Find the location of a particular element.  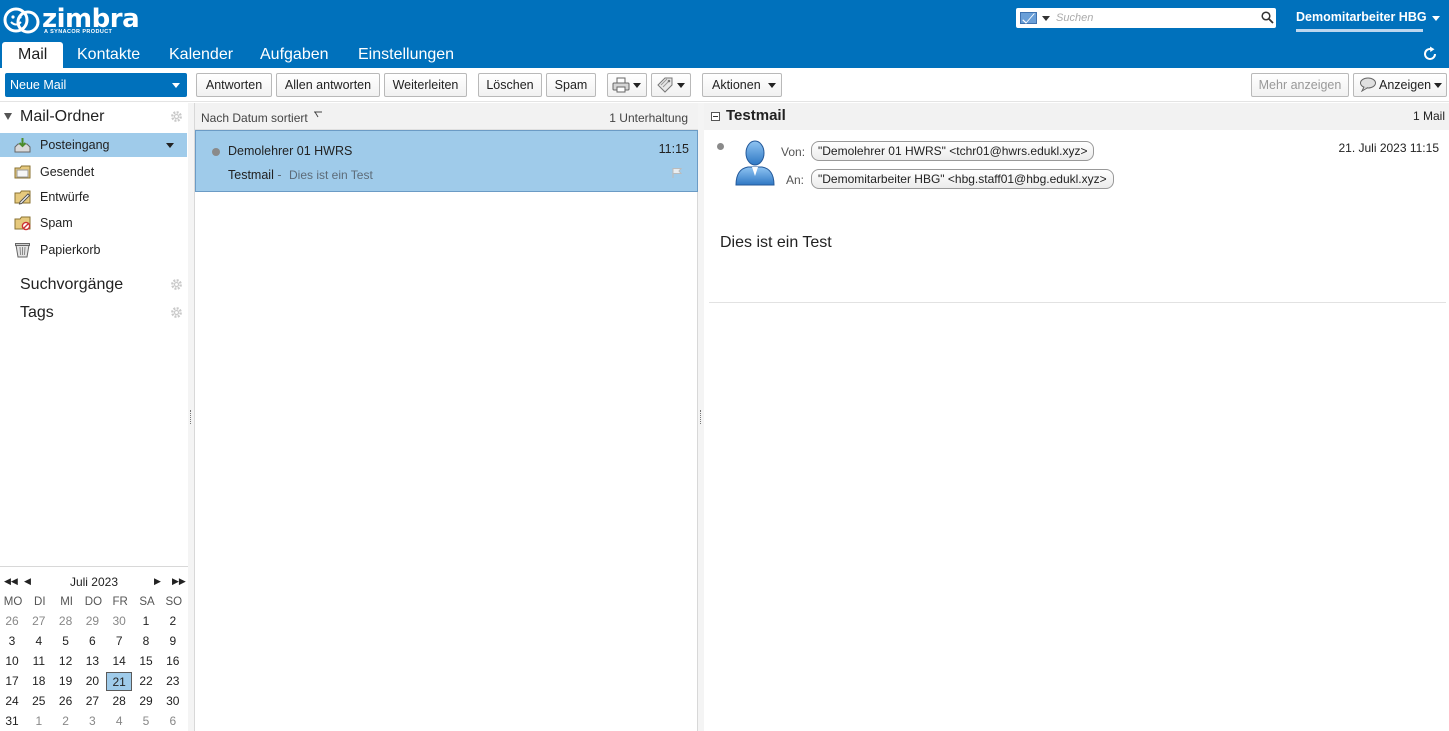

reply-button: Antworten is located at coordinates (234, 85).